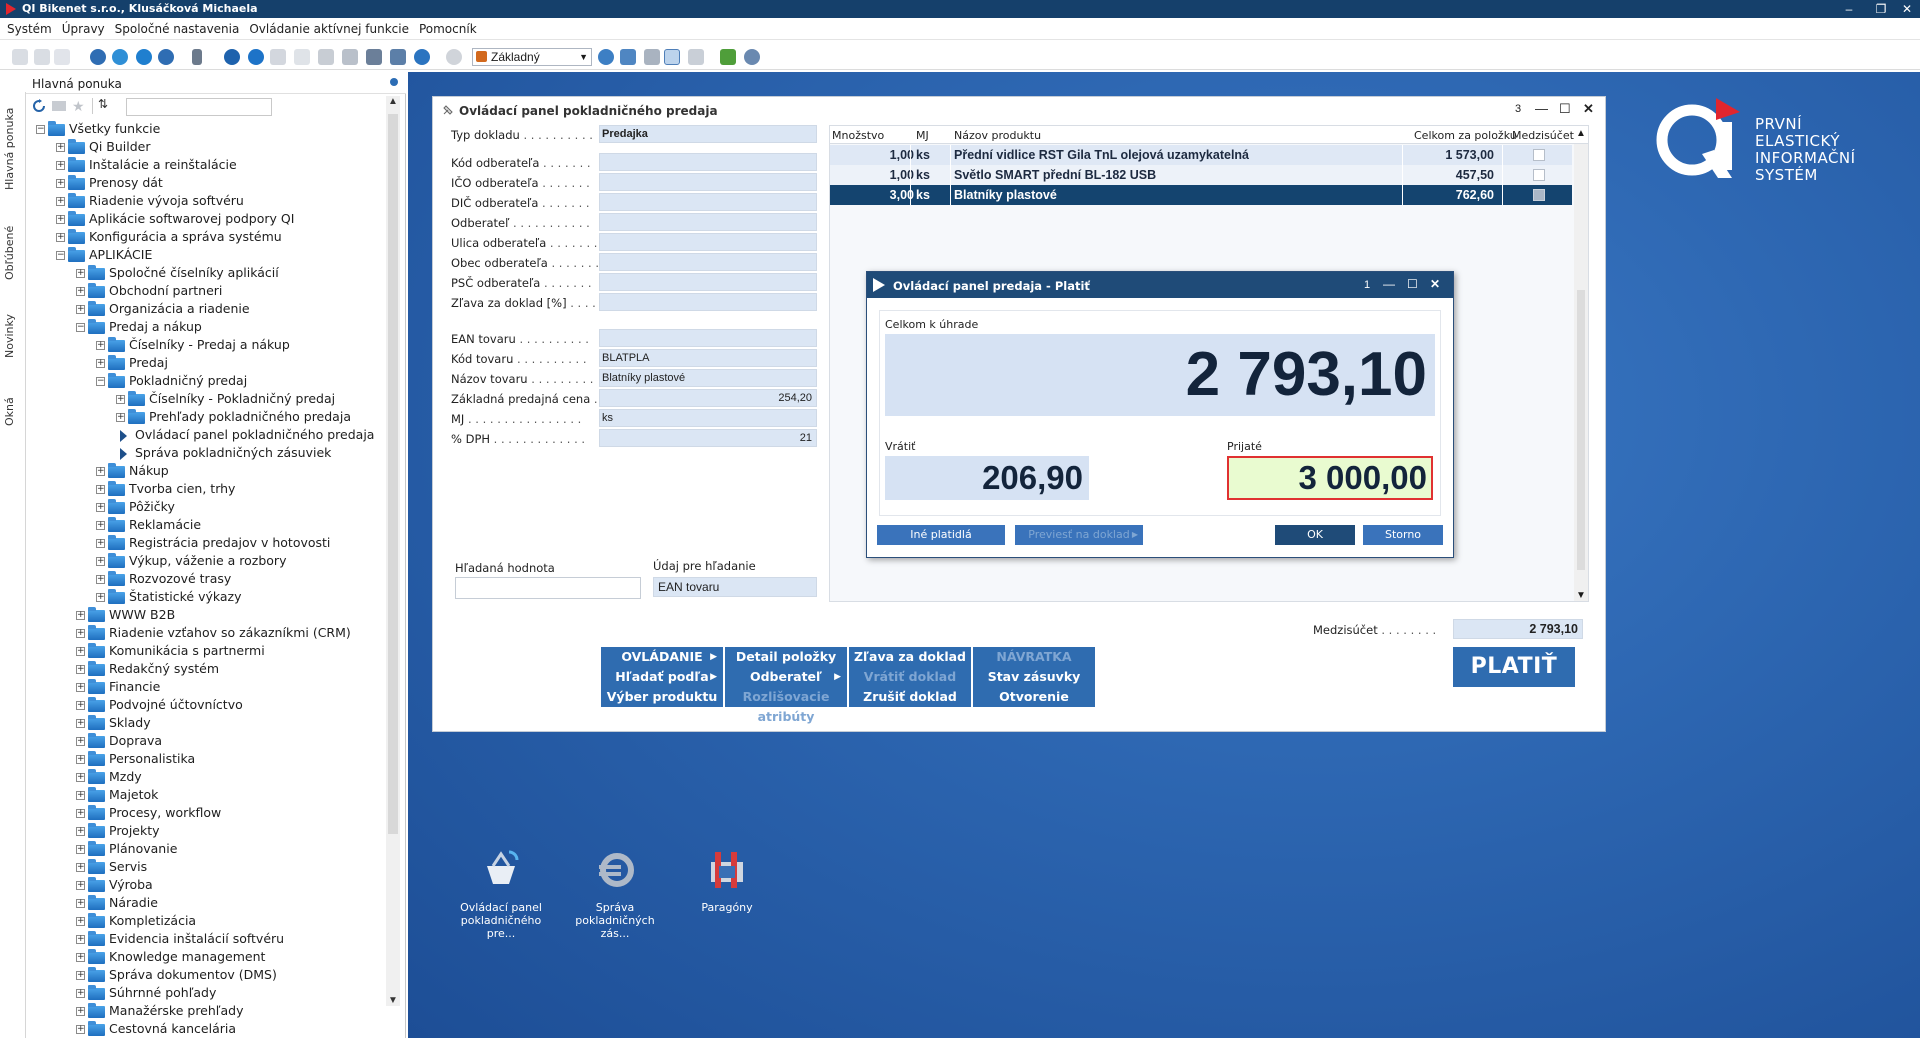 Image resolution: width=1920 pixels, height=1038 pixels. Describe the element at coordinates (786, 705) in the screenshot. I see `action-button: Rozlišovacie atribúty` at that location.